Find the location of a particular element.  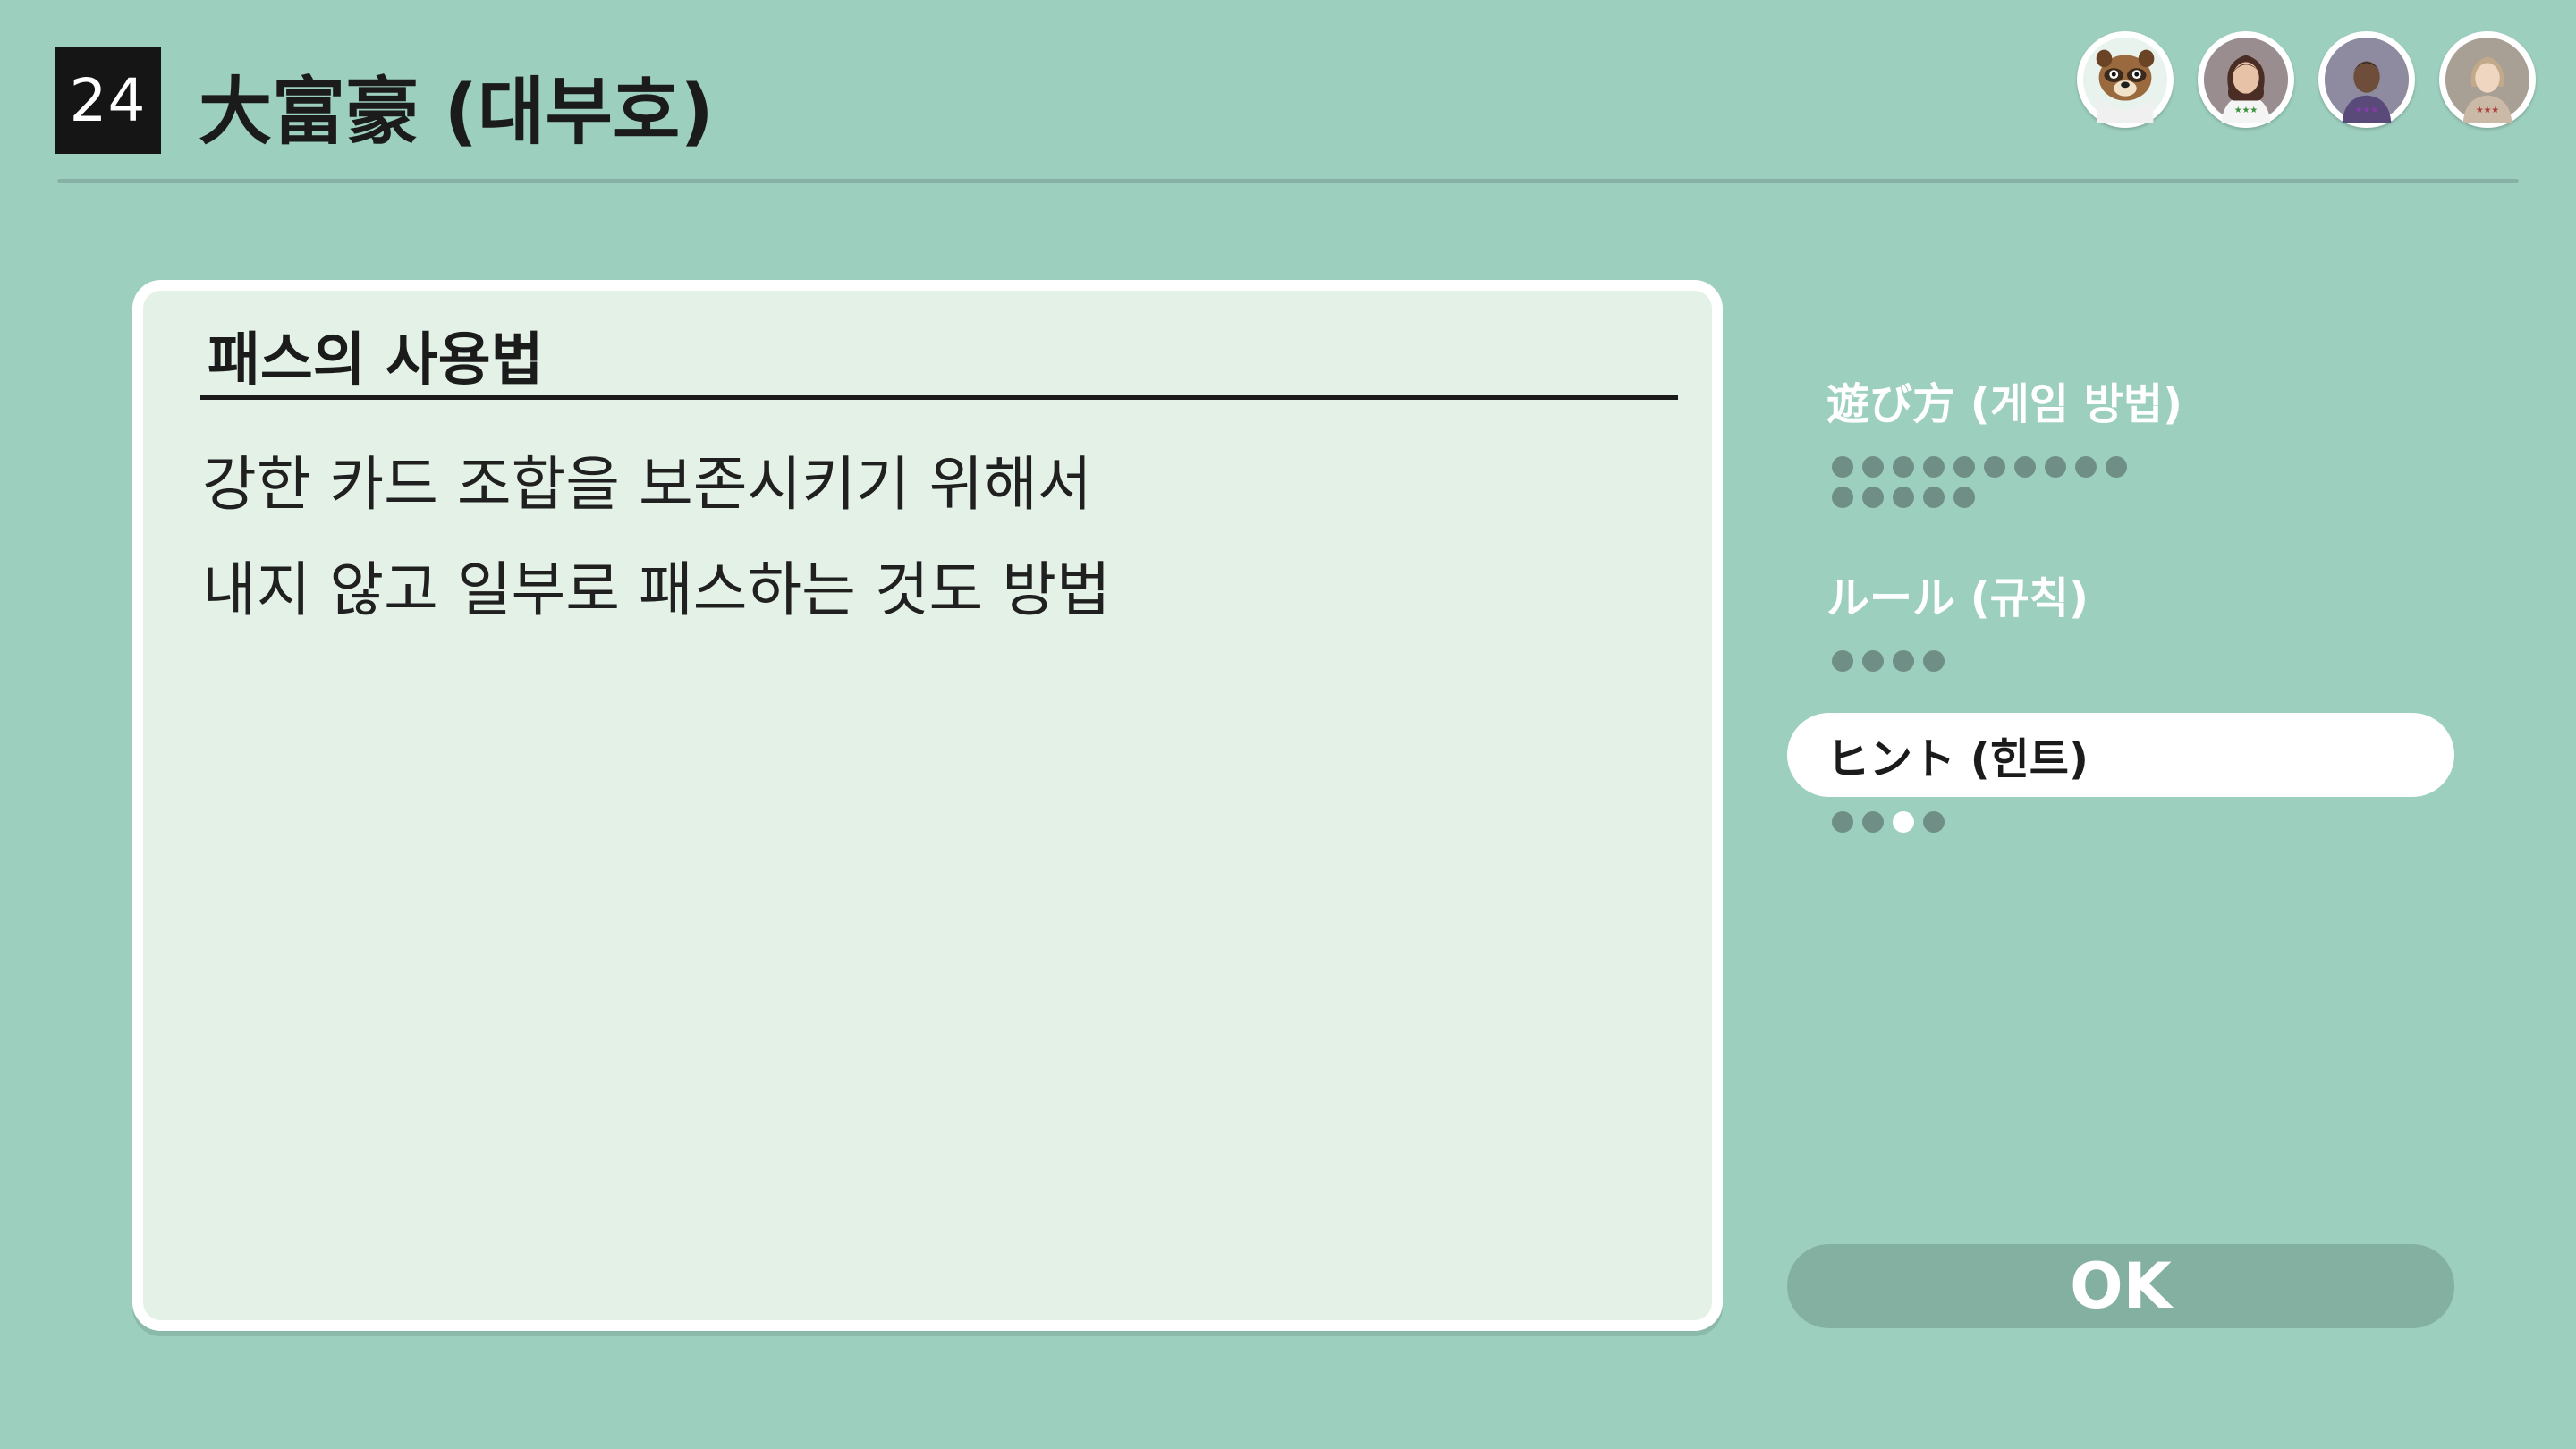

ok-button-label: OK is located at coordinates (2121, 1286).